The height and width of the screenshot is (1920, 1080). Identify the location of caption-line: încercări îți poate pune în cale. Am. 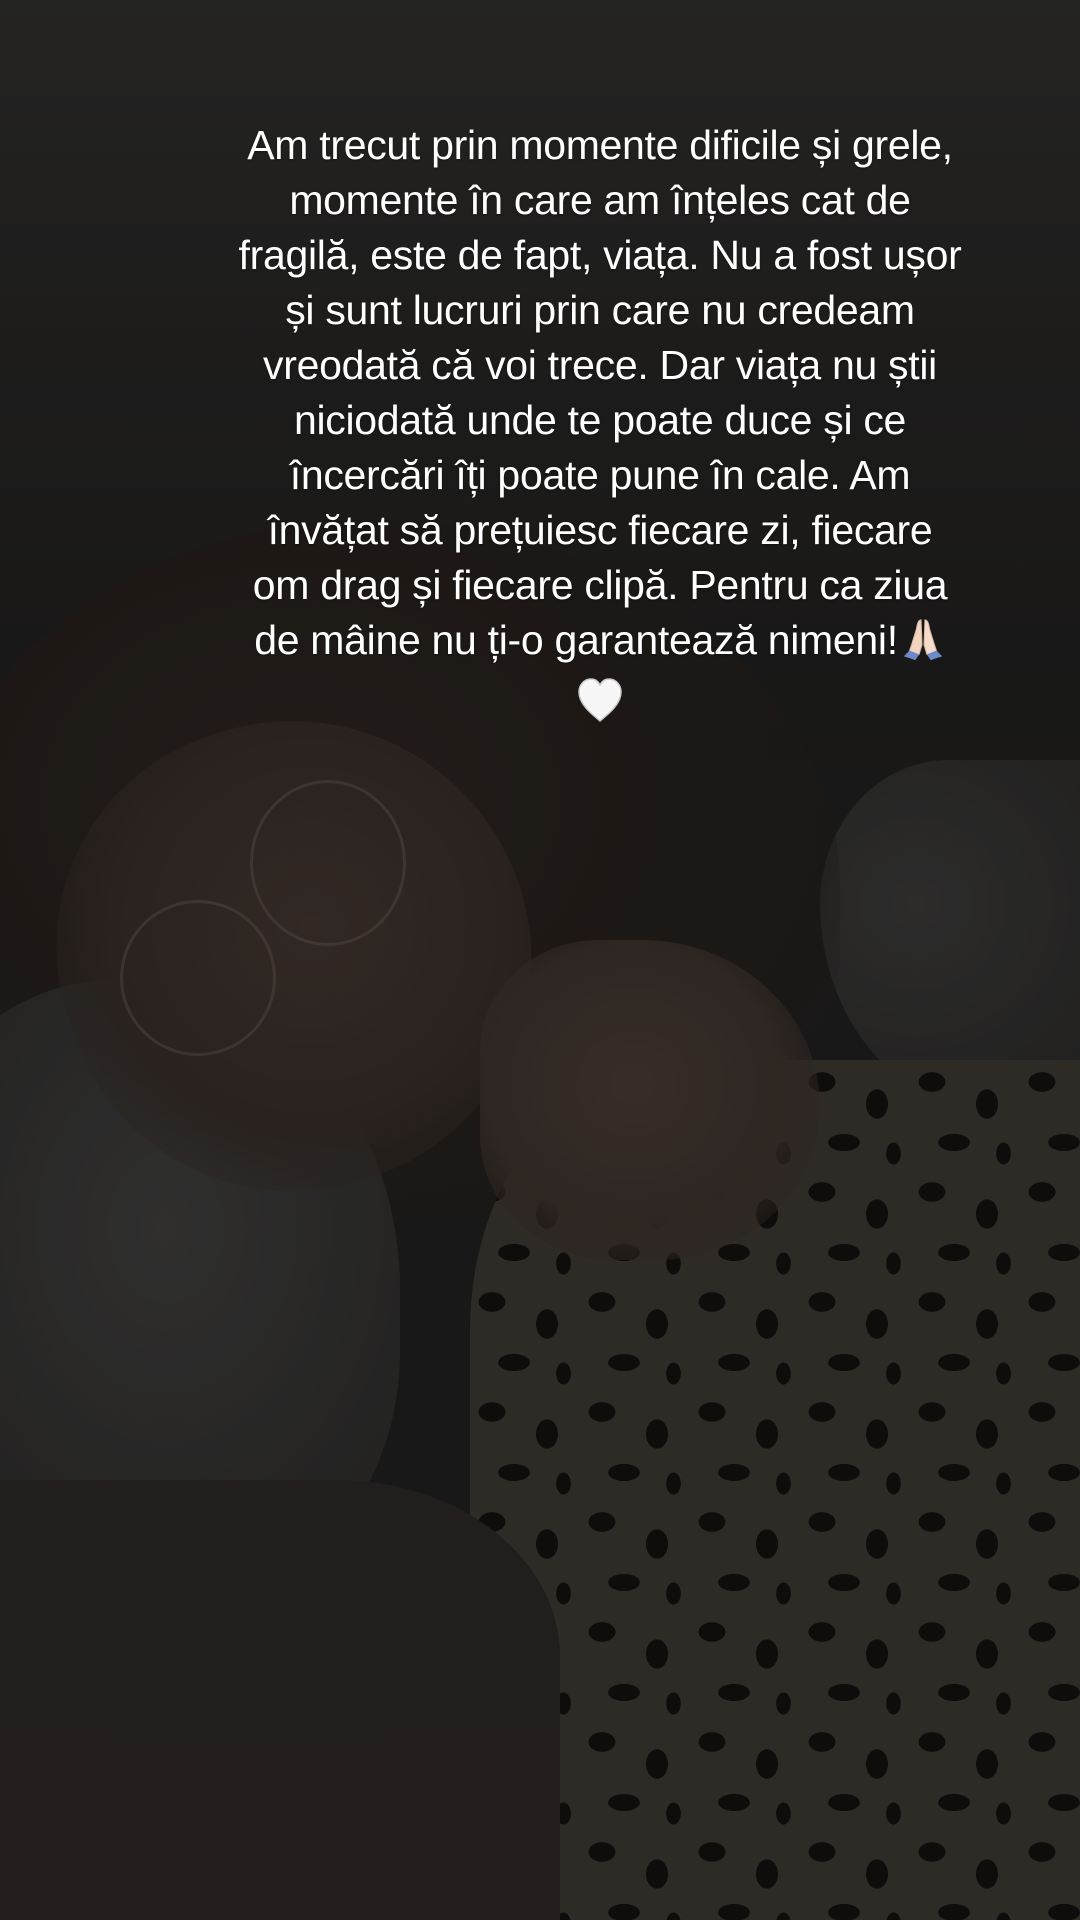
(600, 475).